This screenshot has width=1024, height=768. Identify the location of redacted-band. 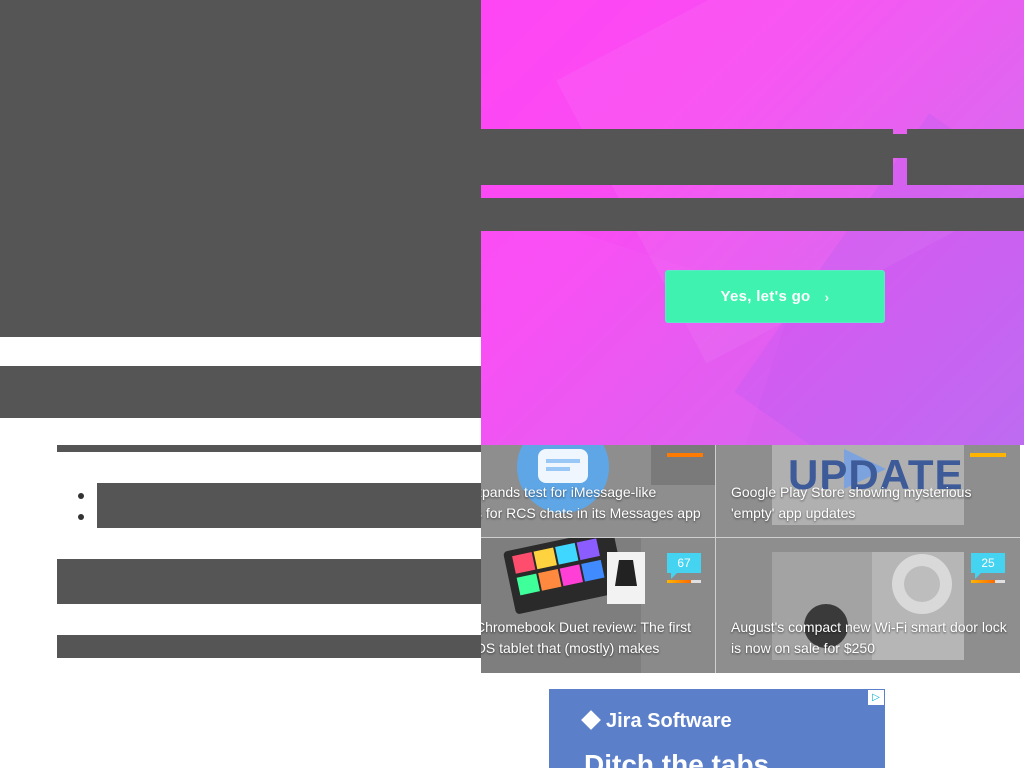
(240, 392).